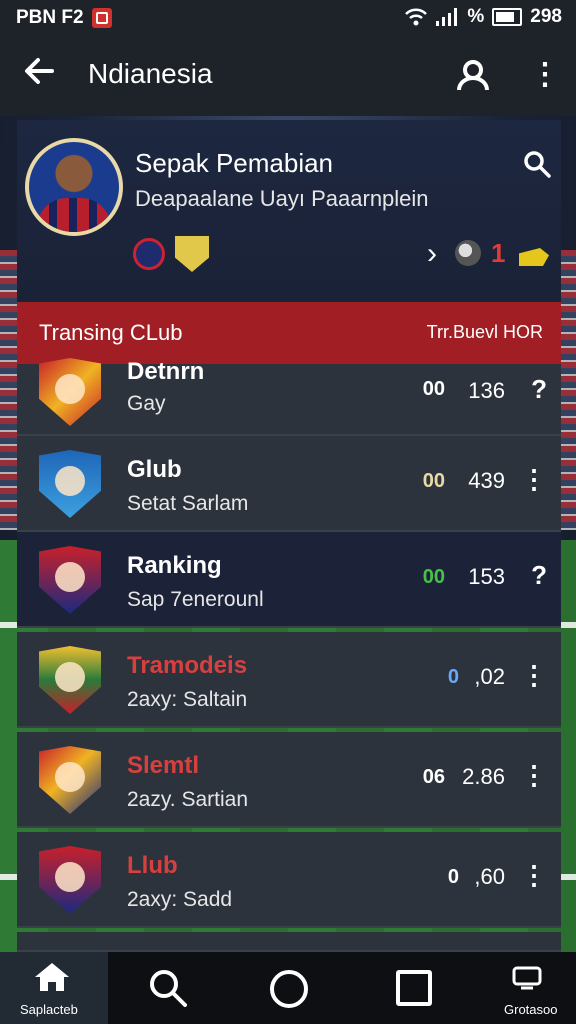  What do you see at coordinates (166, 371) in the screenshot?
I see `row-title: Detnrn` at bounding box center [166, 371].